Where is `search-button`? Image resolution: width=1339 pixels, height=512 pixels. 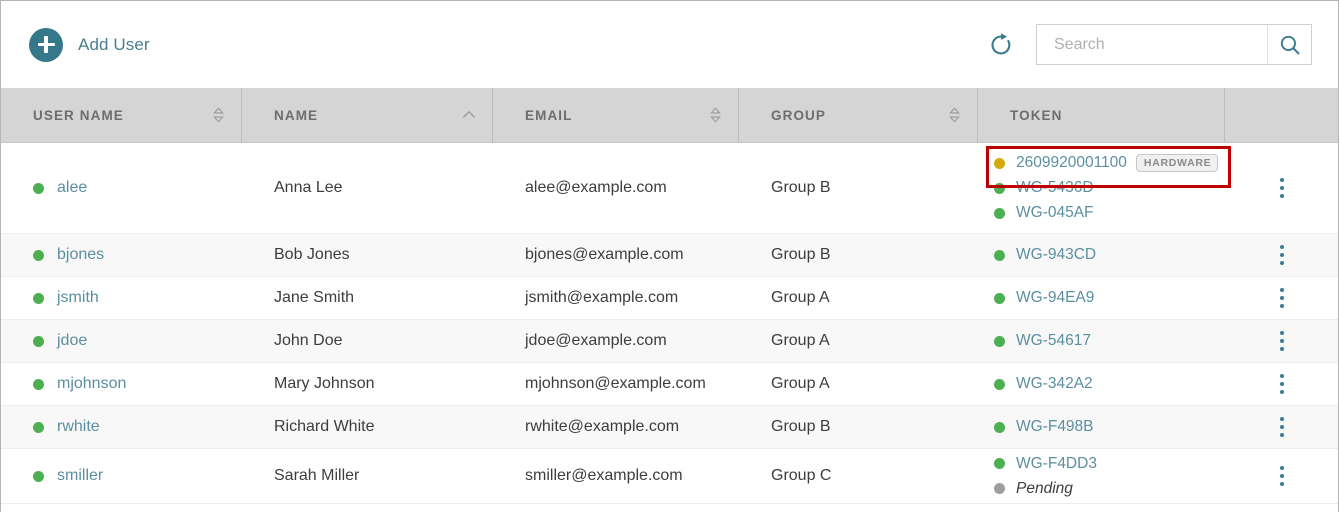 search-button is located at coordinates (1289, 44).